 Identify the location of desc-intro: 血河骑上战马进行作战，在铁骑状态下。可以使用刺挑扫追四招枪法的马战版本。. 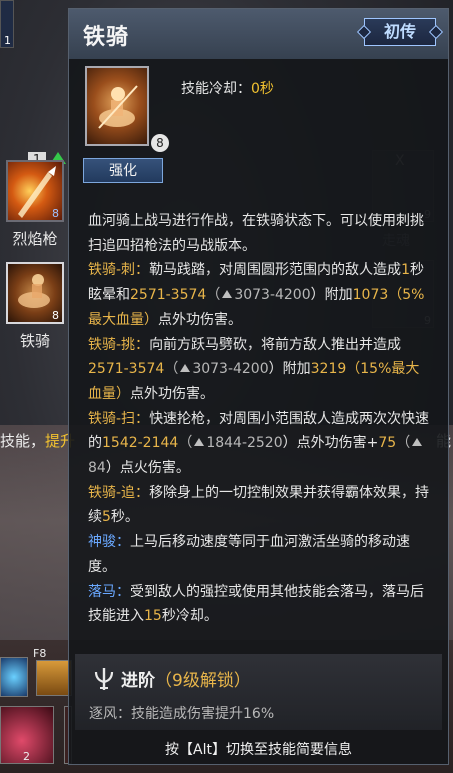
(256, 233).